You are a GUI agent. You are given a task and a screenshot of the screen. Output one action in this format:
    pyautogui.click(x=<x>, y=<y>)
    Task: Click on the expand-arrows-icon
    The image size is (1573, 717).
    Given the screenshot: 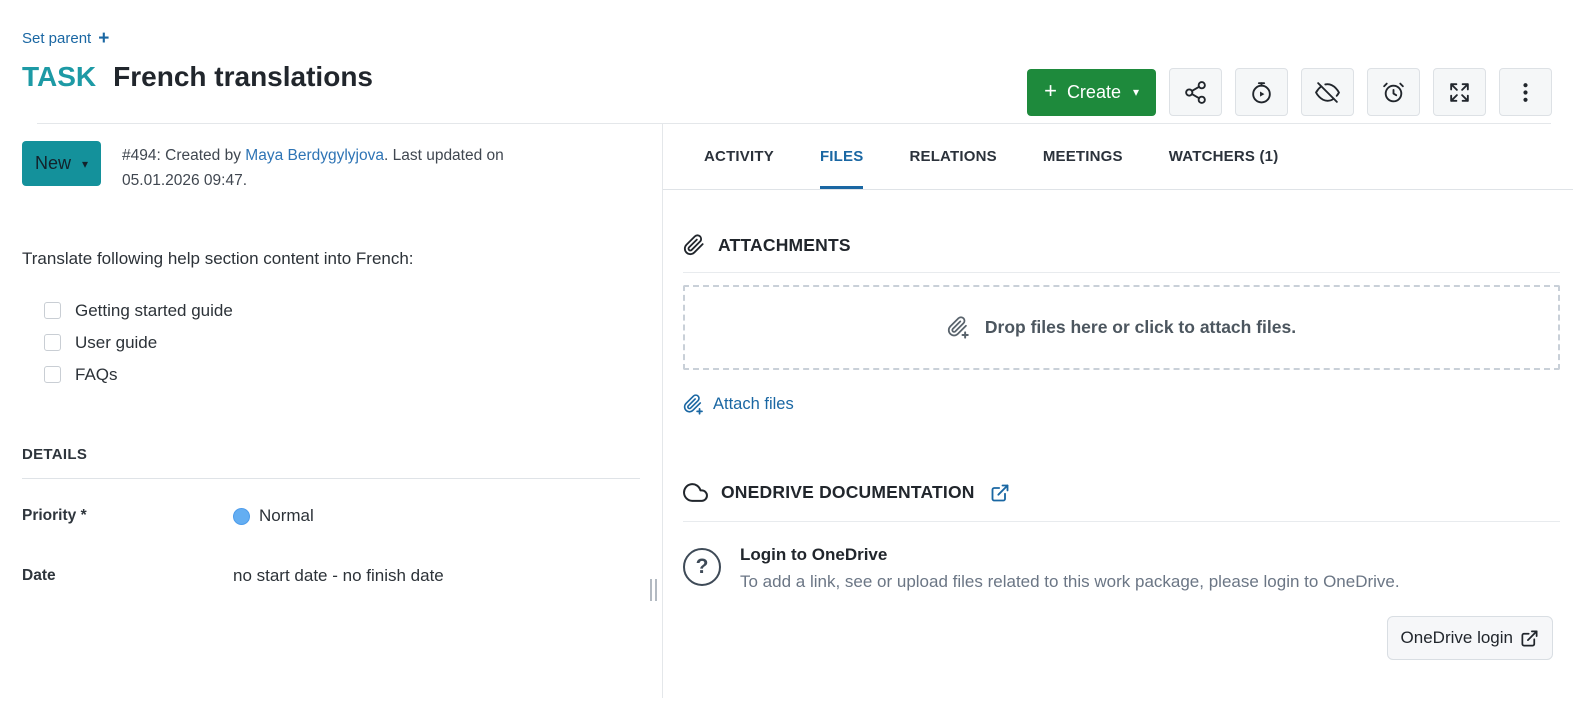 What is the action you would take?
    pyautogui.click(x=1459, y=92)
    